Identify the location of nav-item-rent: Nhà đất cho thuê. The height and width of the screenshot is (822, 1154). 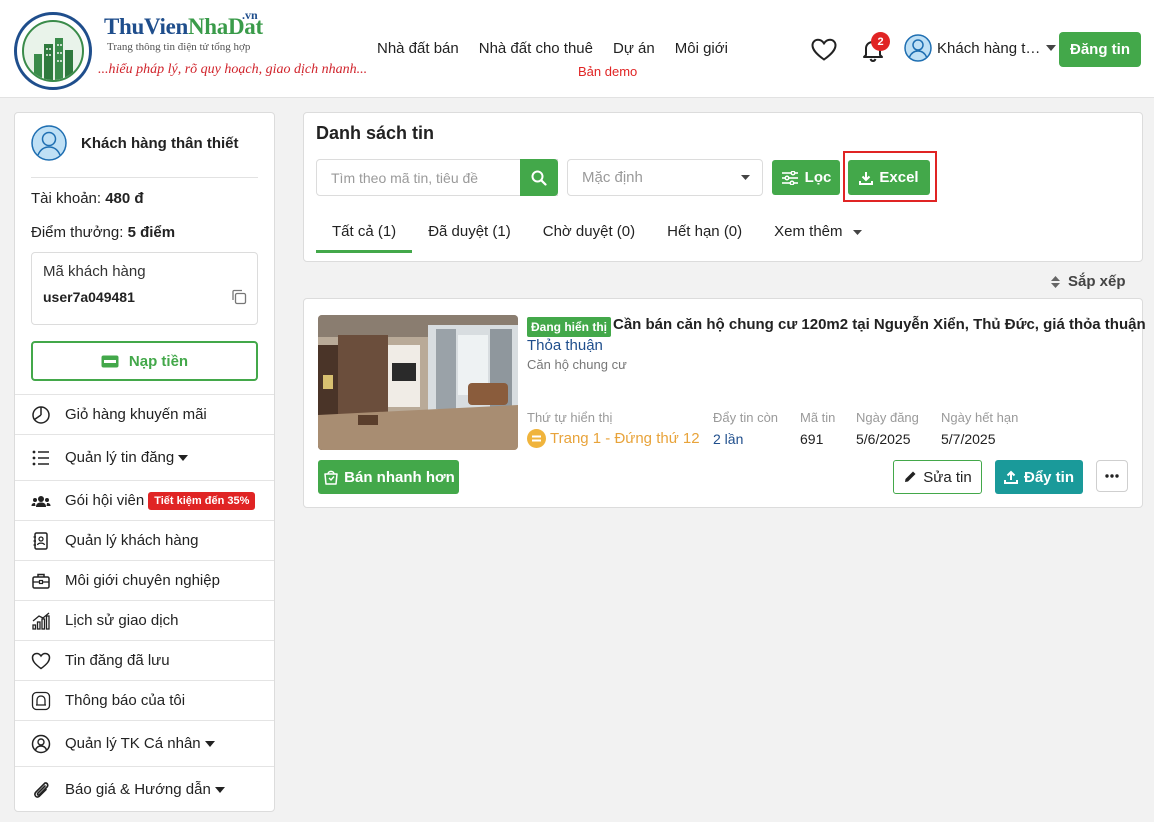
(536, 48).